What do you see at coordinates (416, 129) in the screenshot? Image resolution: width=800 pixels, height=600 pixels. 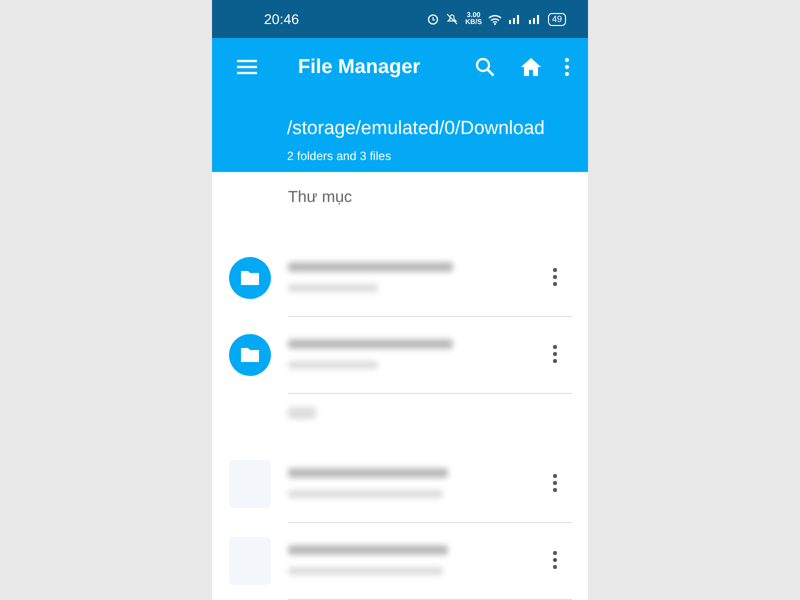 I see `current-path: /storage/emulated/0/Download` at bounding box center [416, 129].